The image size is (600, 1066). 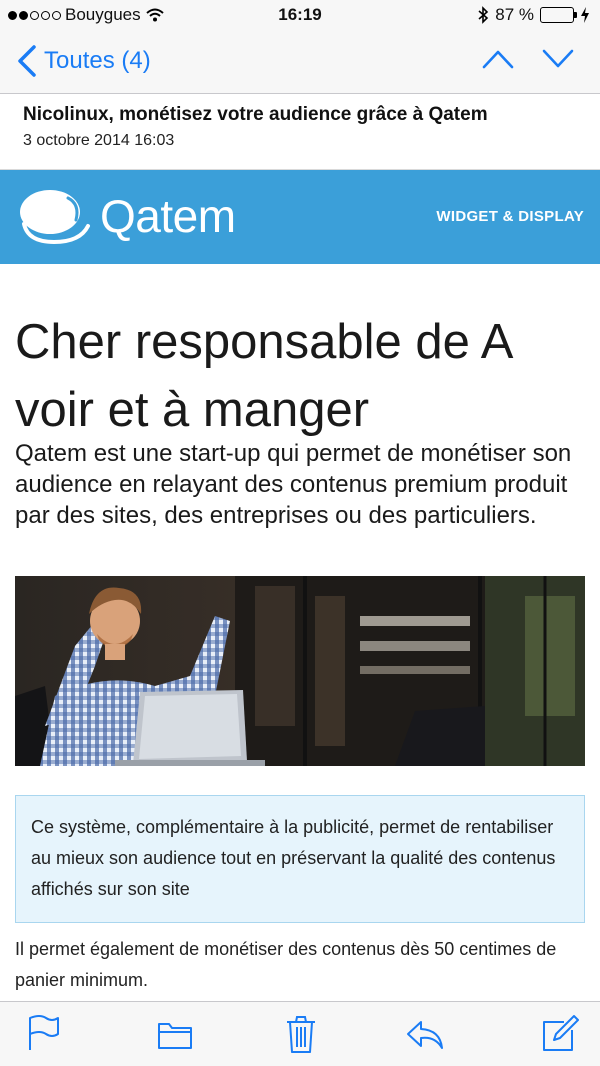 I want to click on email-date: 3 octobre 2014 16:03, so click(x=99, y=140).